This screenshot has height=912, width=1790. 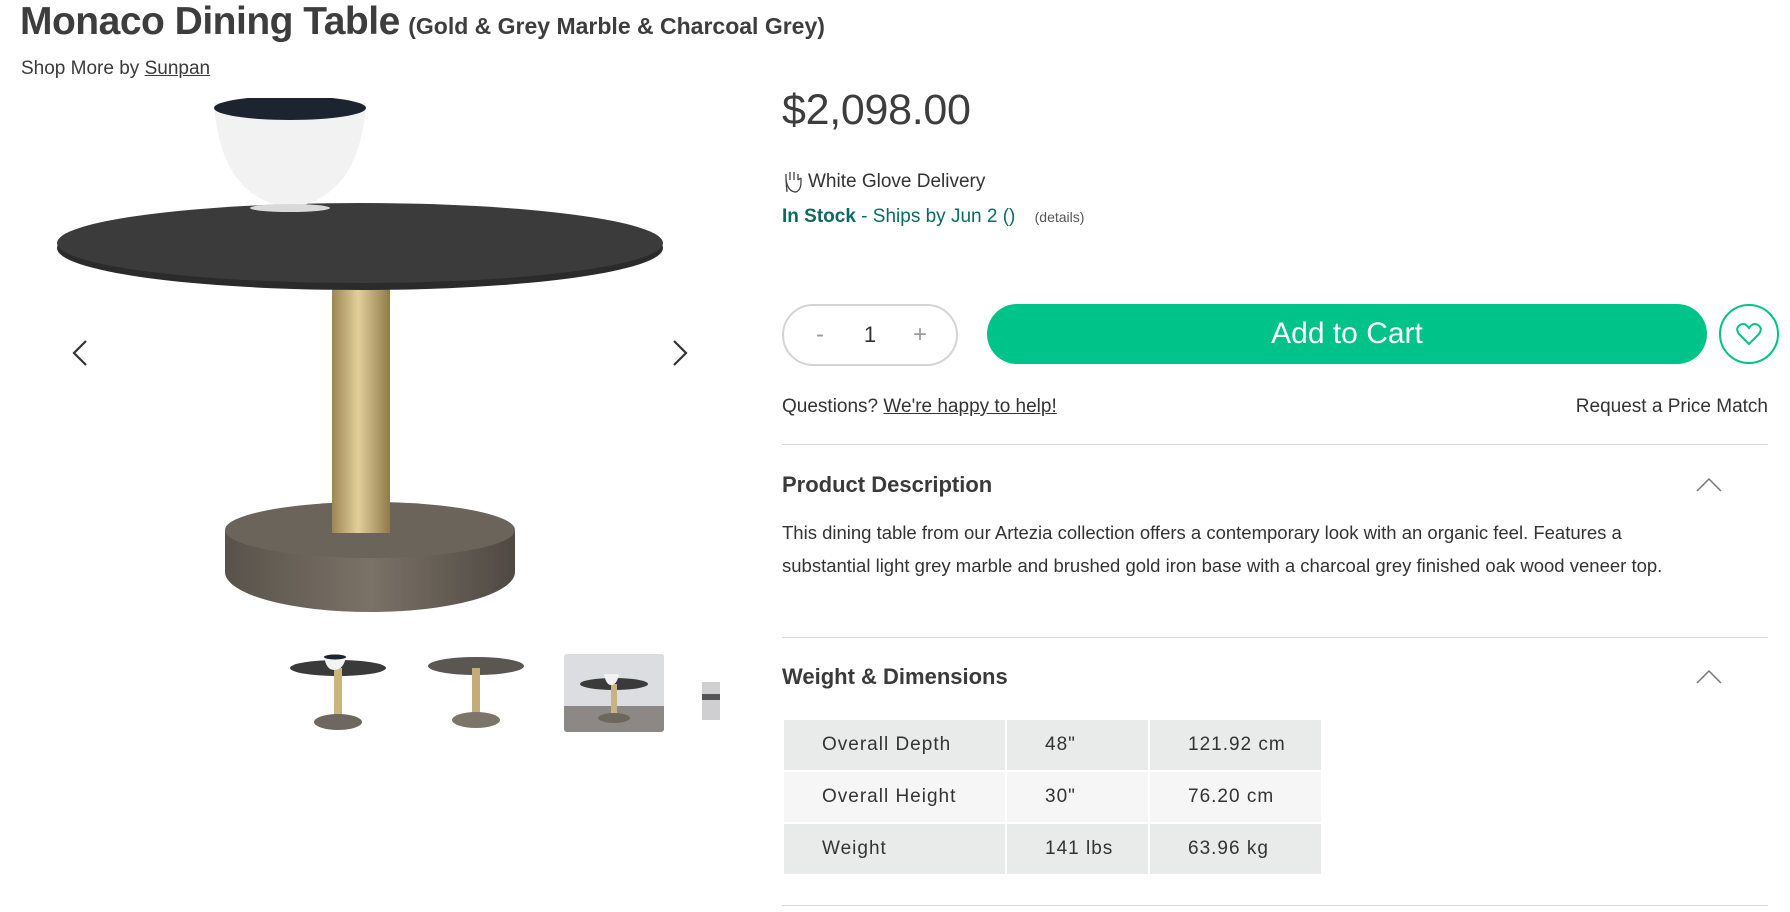 I want to click on shop-more-by: Shop More by Sunpan, so click(x=115, y=69).